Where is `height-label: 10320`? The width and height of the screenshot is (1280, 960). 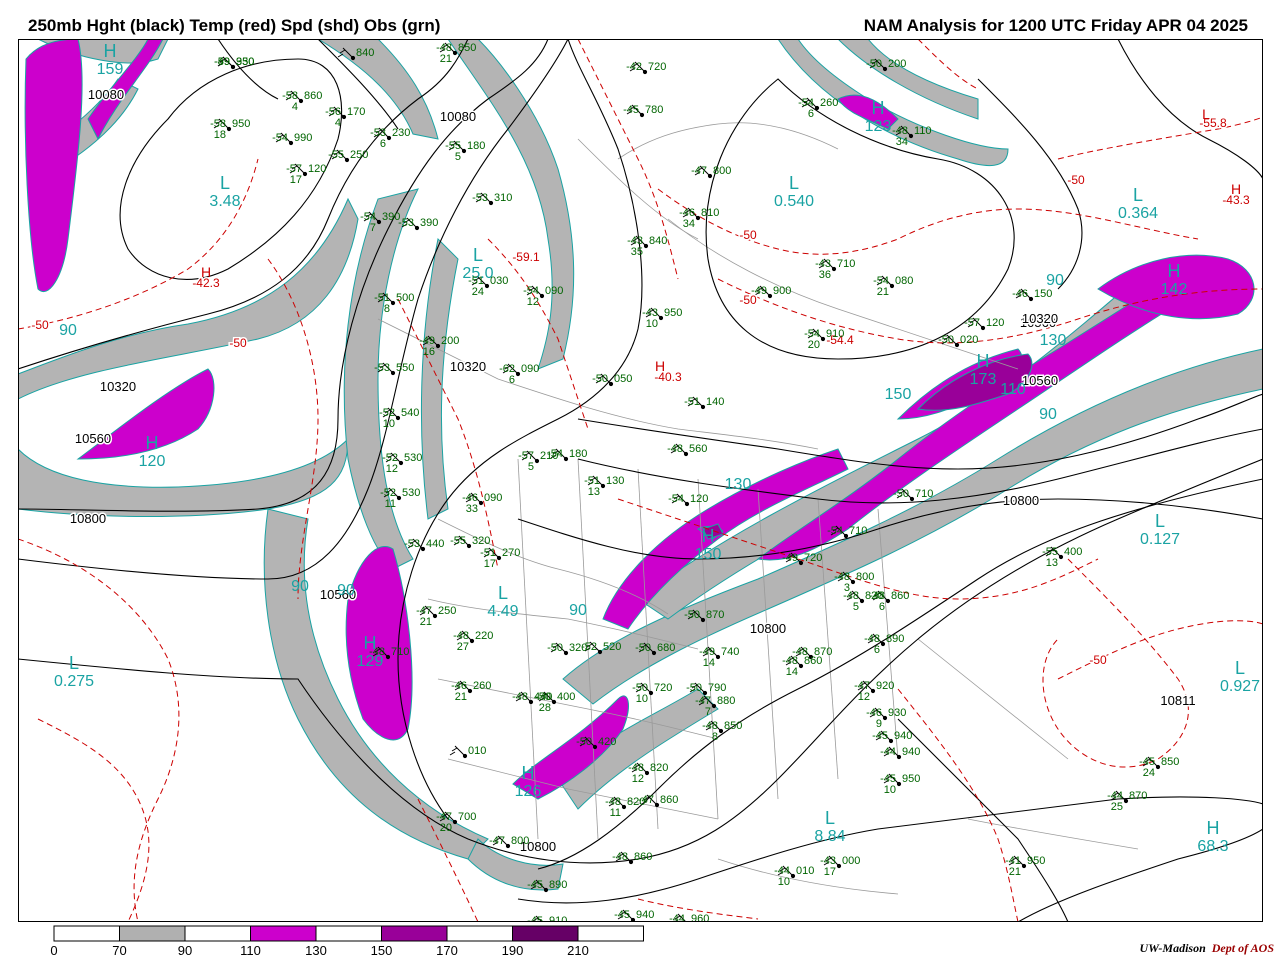 height-label: 10320 is located at coordinates (118, 386).